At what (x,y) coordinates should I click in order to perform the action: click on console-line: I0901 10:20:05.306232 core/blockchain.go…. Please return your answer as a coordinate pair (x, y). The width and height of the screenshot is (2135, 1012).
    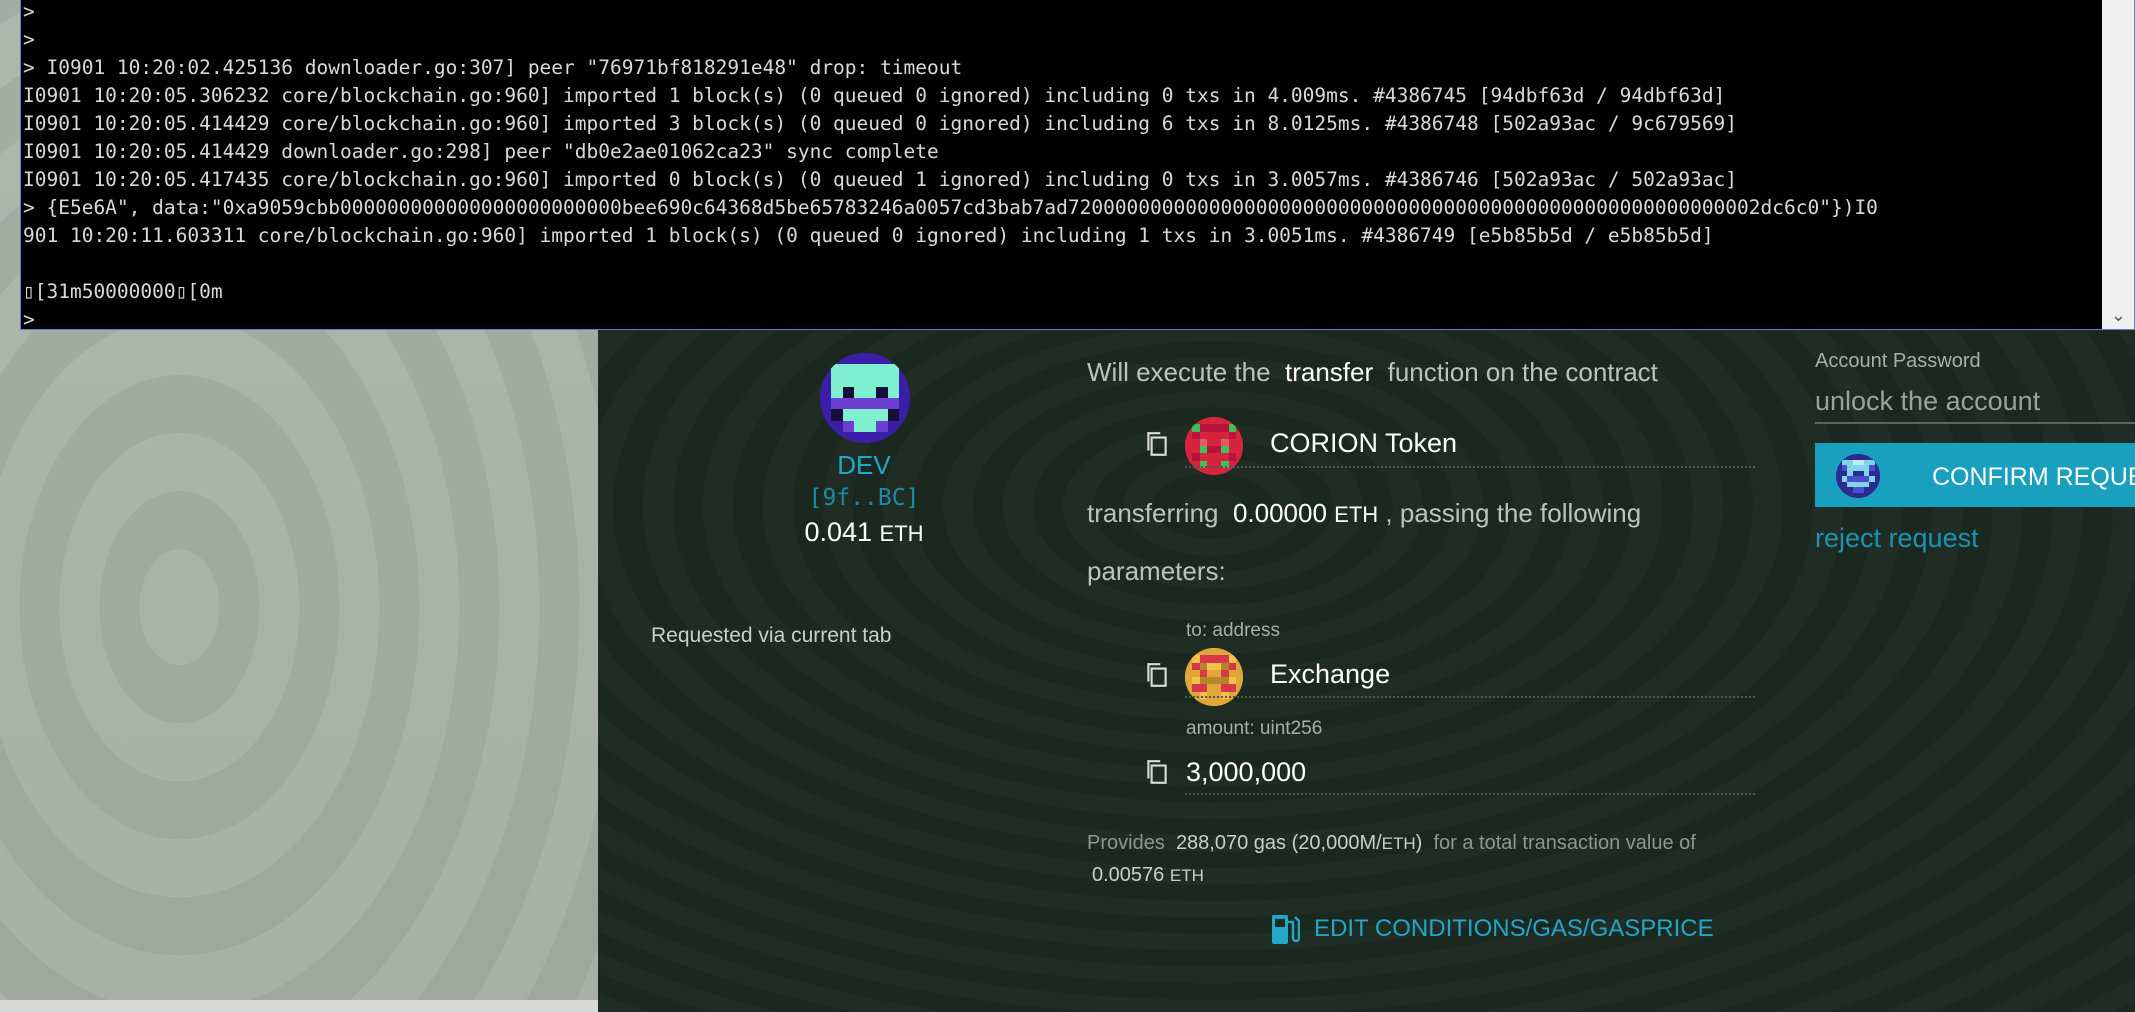
    Looking at the image, I should click on (874, 95).